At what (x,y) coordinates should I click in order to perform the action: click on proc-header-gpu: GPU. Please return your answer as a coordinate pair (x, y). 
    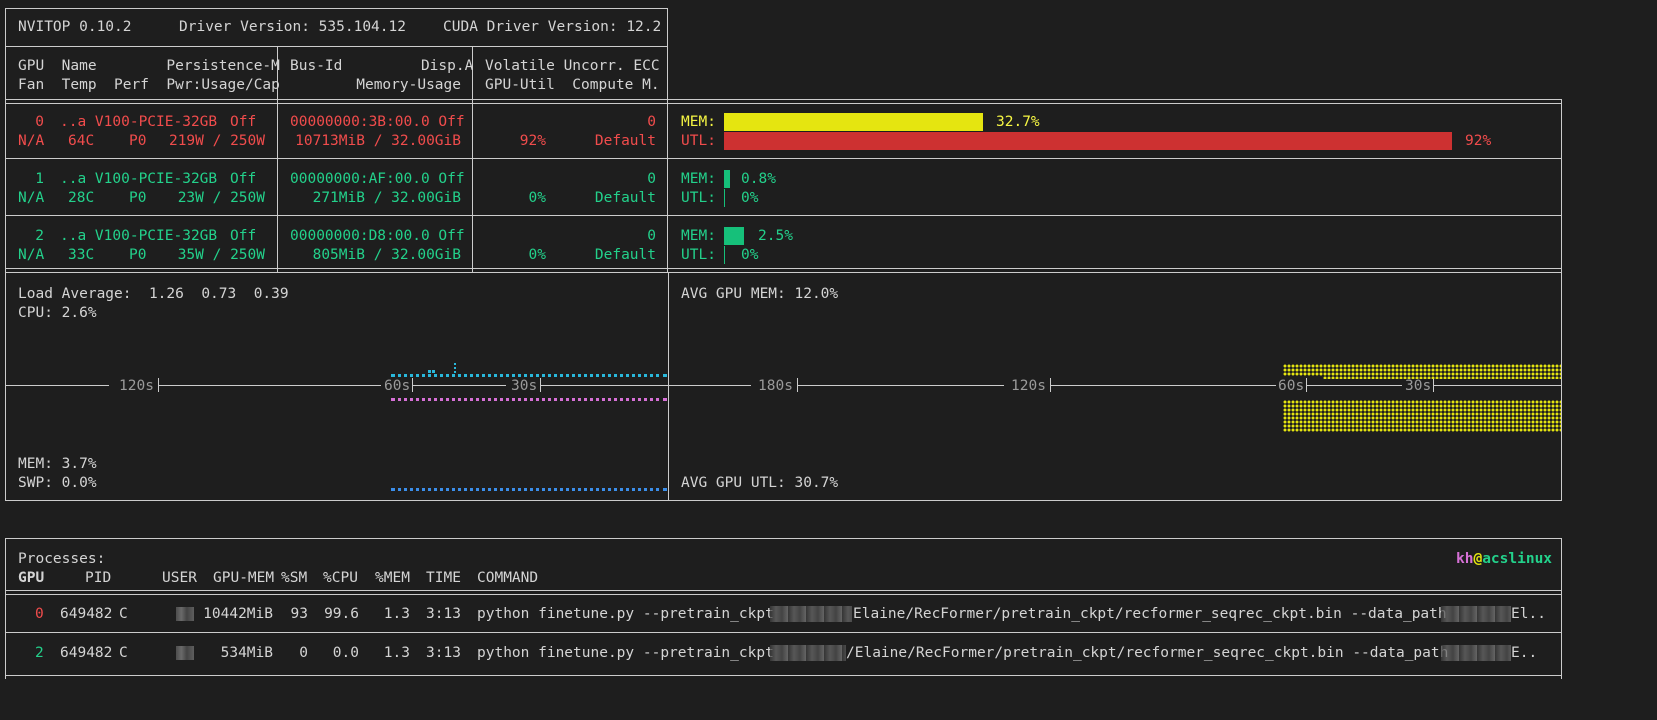
    Looking at the image, I should click on (31, 578).